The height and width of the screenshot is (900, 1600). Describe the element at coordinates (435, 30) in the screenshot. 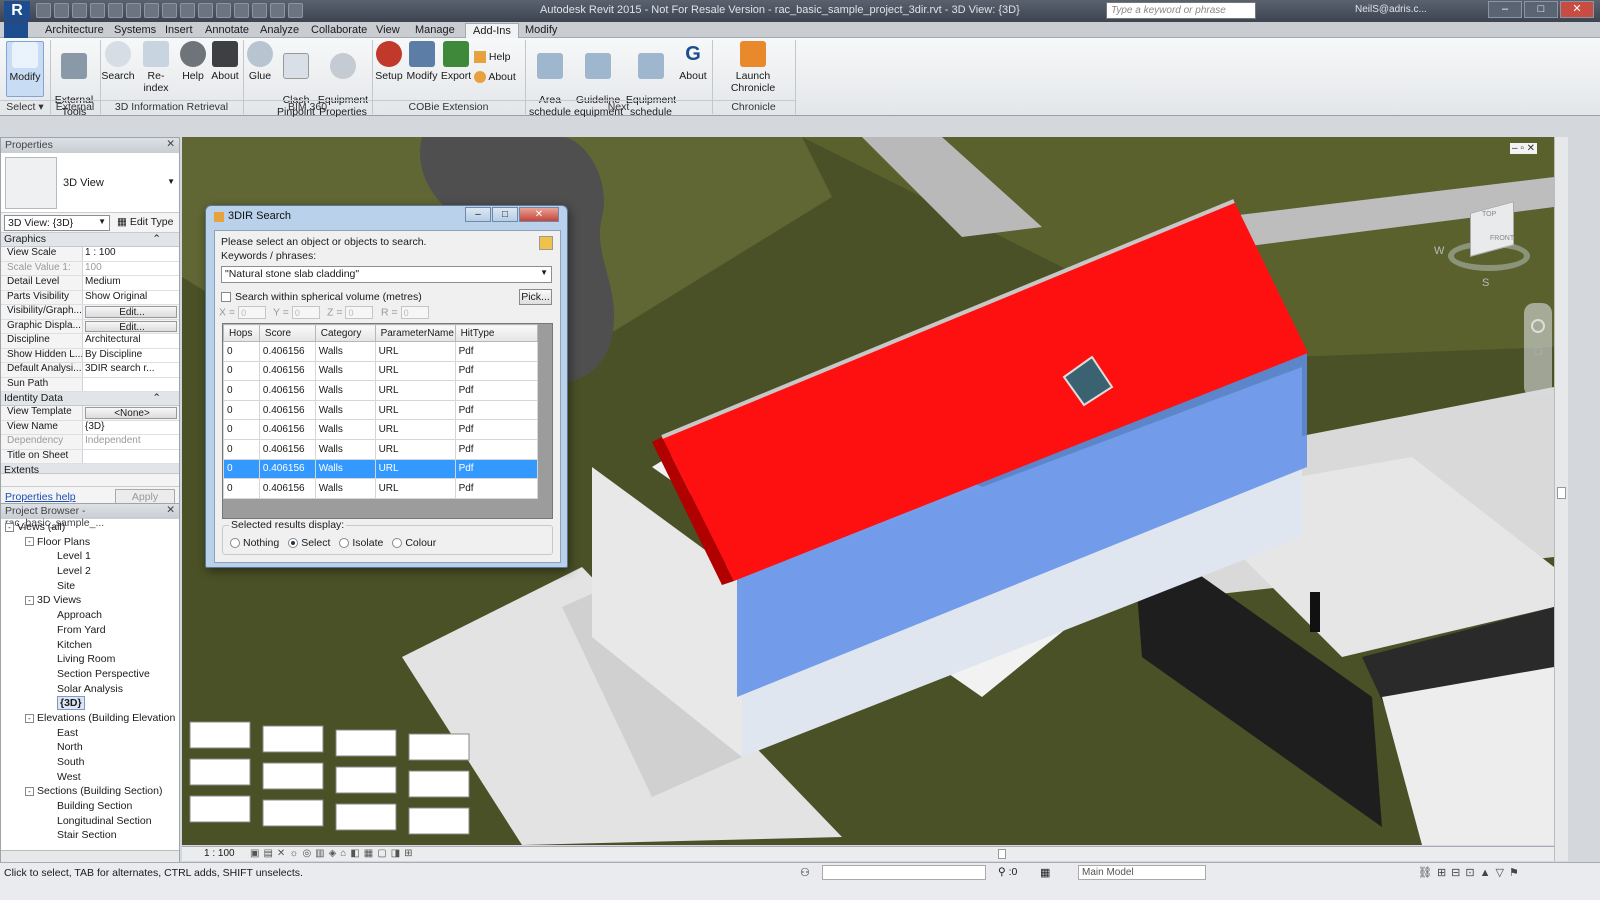

I see `tab-manage: Manage` at that location.